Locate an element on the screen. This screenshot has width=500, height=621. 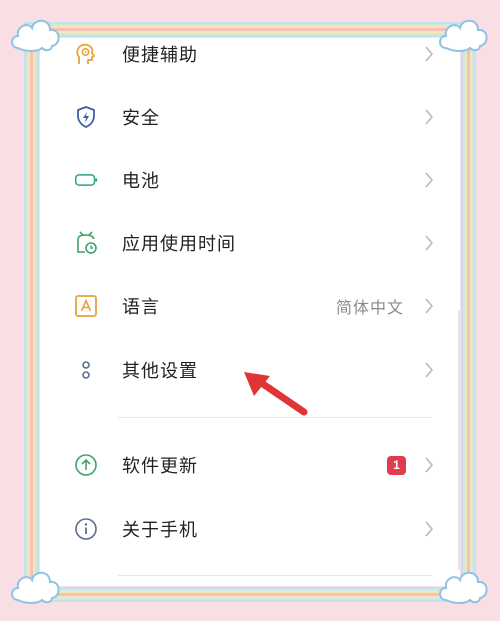
battery-icon is located at coordinates (86, 180).